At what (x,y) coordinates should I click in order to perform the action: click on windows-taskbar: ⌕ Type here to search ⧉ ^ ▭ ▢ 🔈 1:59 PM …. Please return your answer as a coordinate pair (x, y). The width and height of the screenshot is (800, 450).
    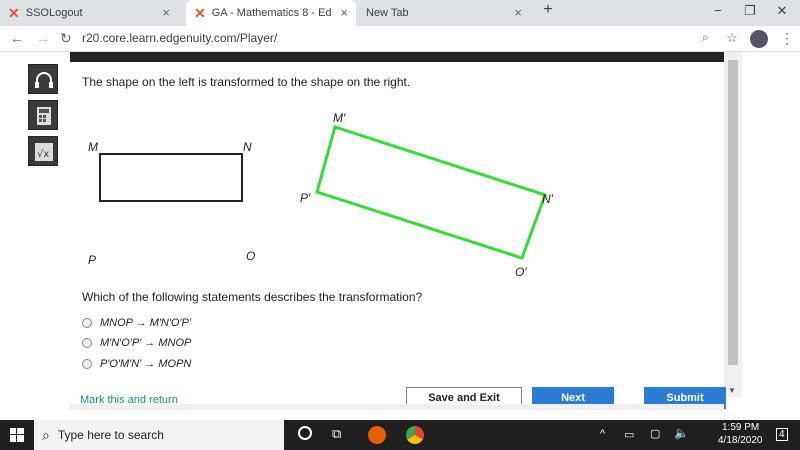
    Looking at the image, I should click on (400, 435).